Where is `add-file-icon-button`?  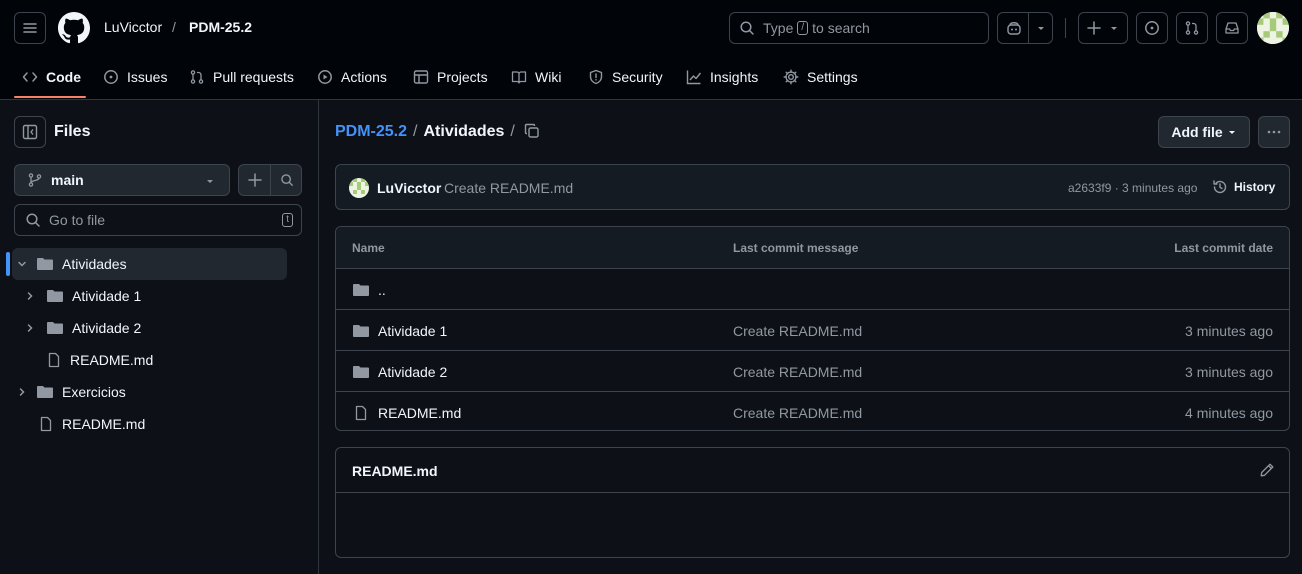
add-file-icon-button is located at coordinates (270, 180).